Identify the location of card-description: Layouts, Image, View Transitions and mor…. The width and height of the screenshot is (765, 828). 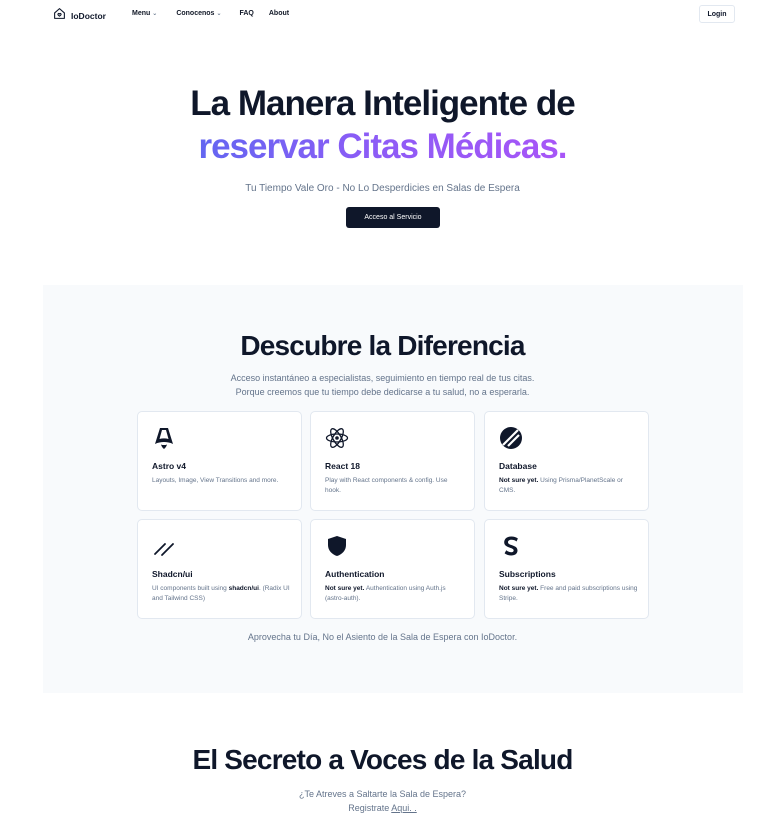
(215, 480).